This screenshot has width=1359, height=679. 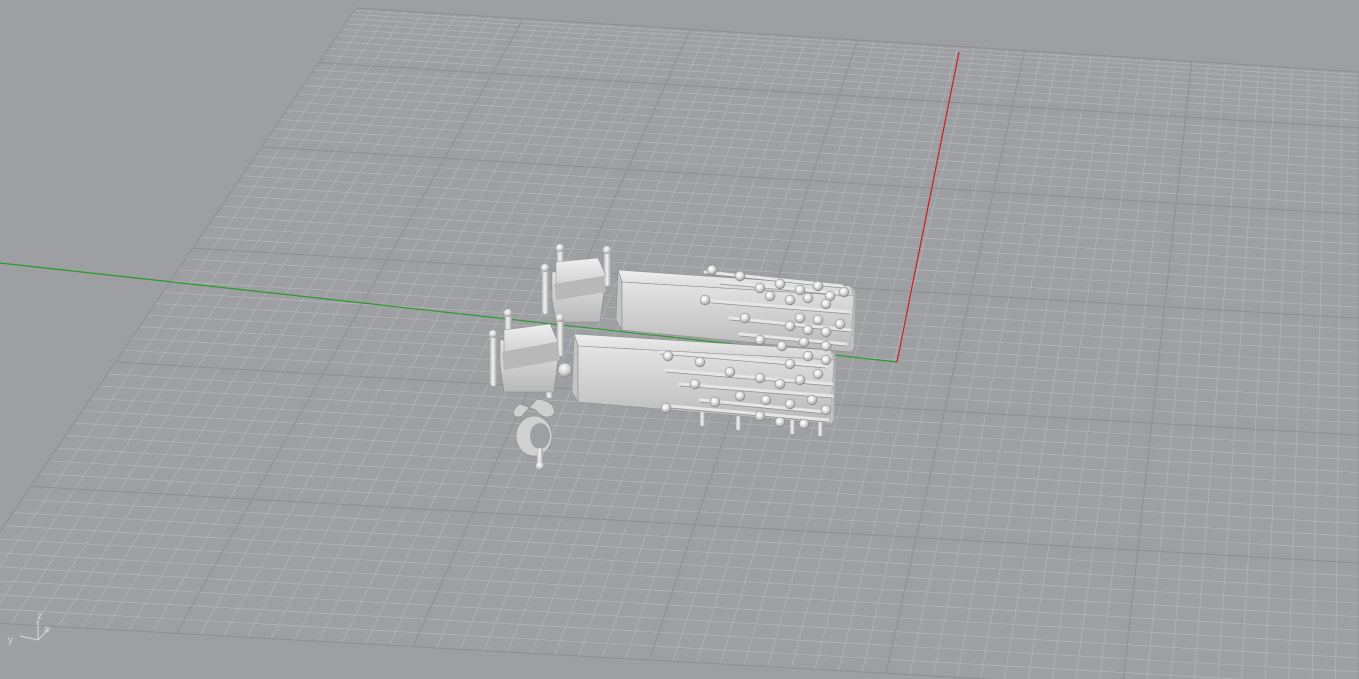 I want to click on gizmo-y-label: y, so click(x=10, y=640).